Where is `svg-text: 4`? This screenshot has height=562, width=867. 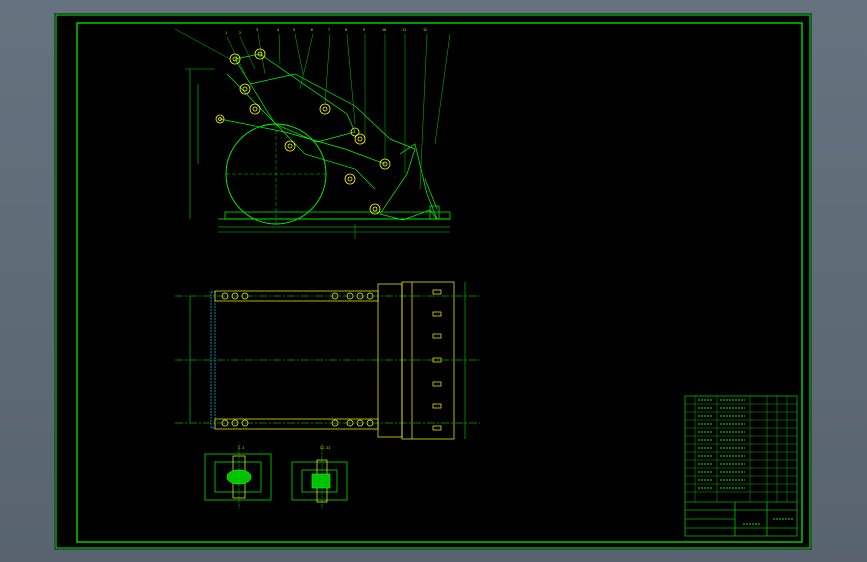 svg-text: 4 is located at coordinates (278, 30).